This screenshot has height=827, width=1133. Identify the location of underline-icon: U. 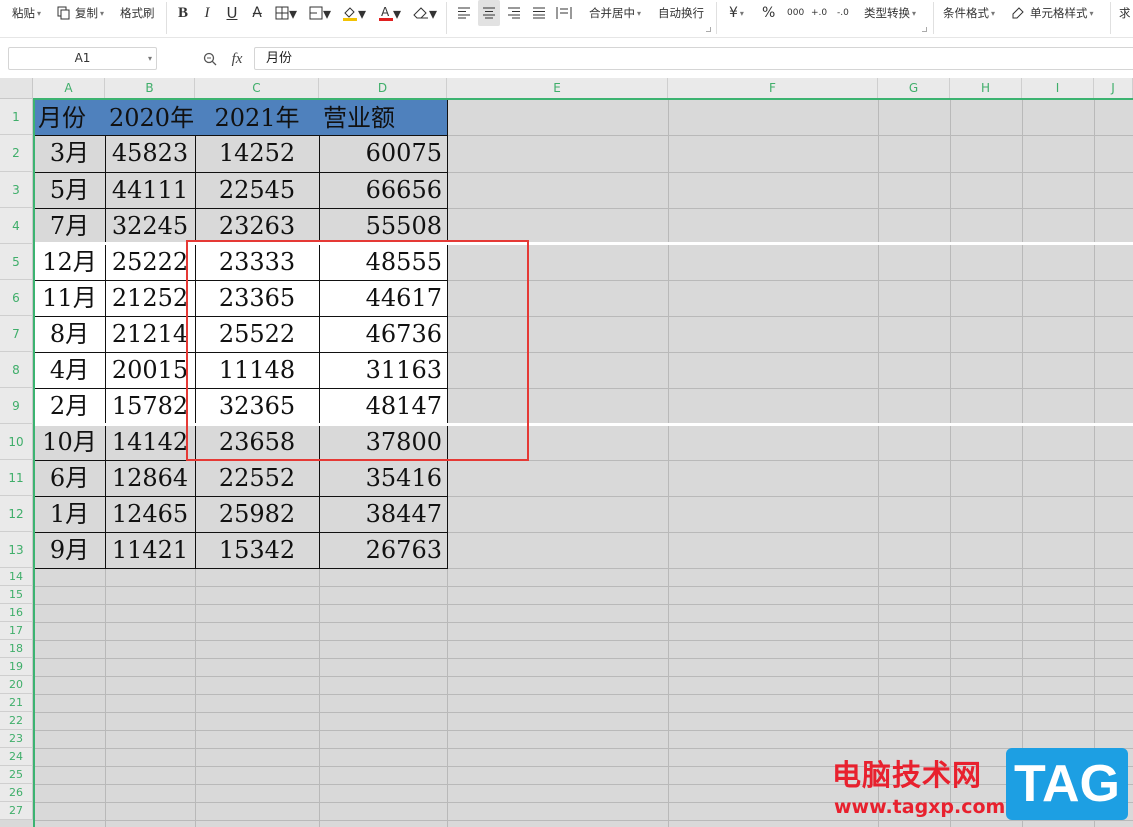
(232, 13).